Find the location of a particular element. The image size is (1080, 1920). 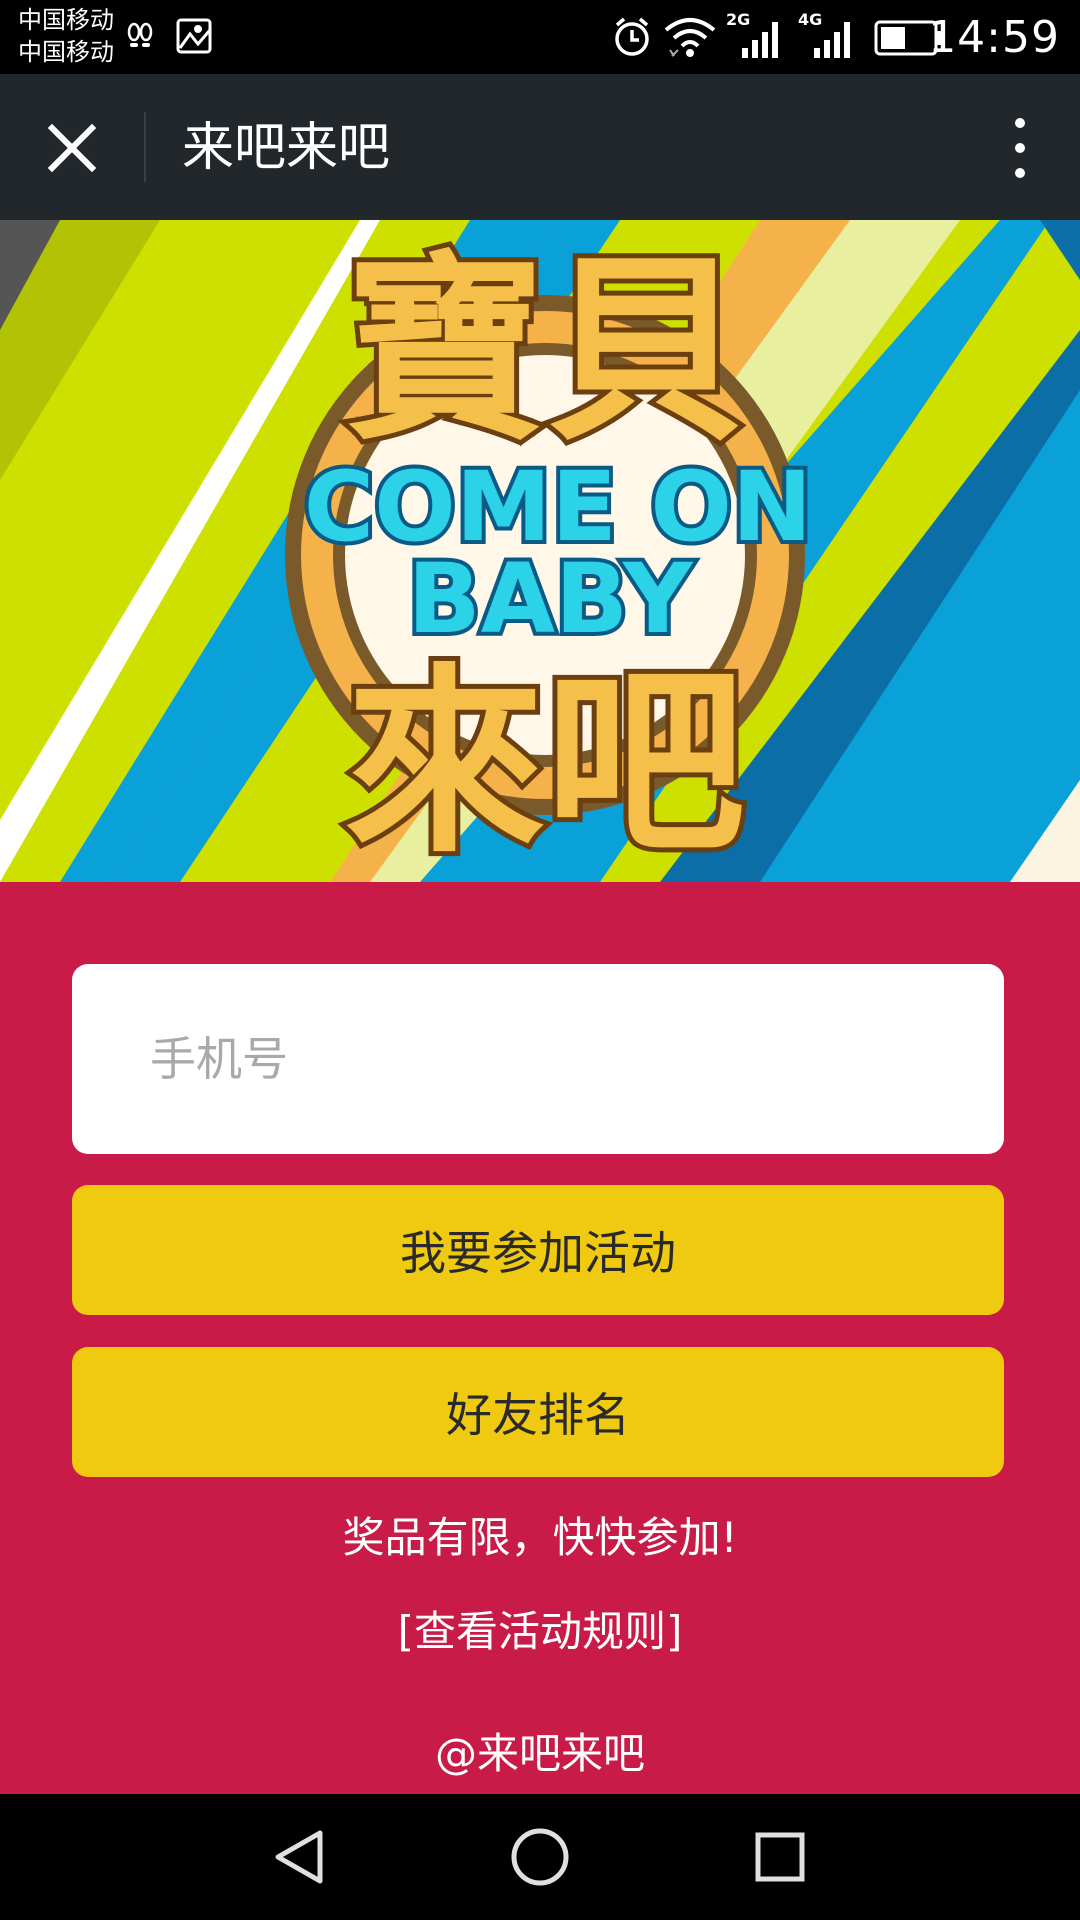

home-button is located at coordinates (540, 1857).